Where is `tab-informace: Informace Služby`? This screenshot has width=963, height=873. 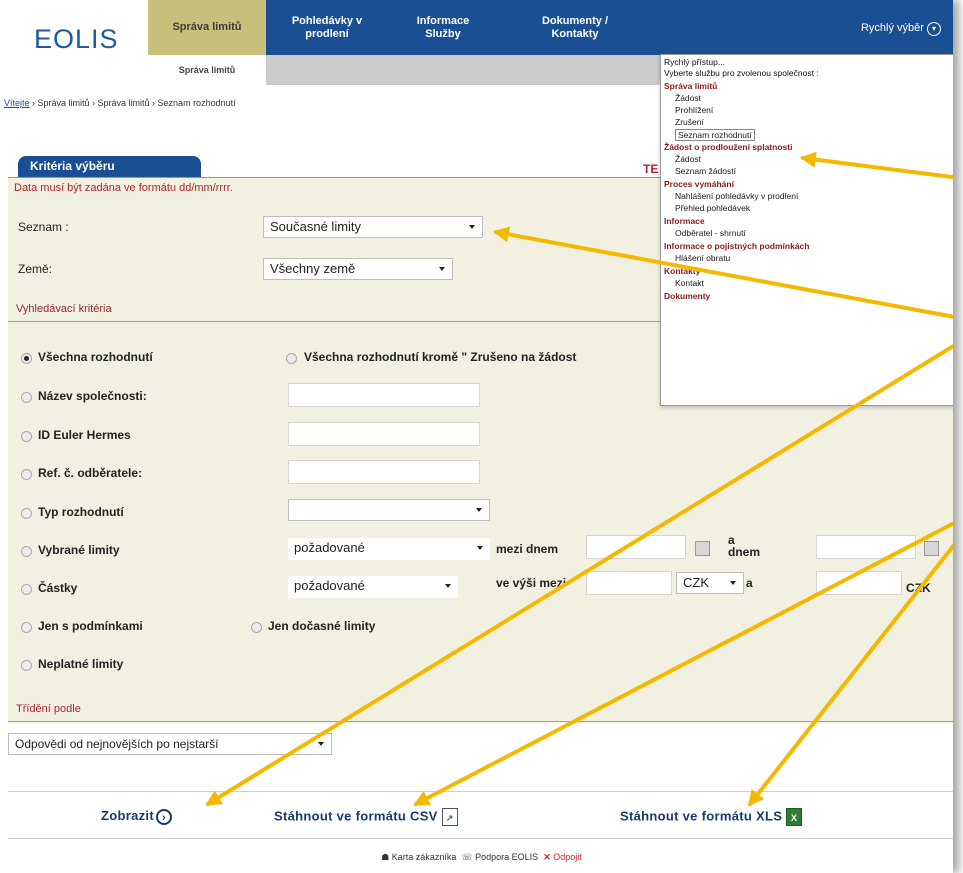 tab-informace: Informace Služby is located at coordinates (443, 27).